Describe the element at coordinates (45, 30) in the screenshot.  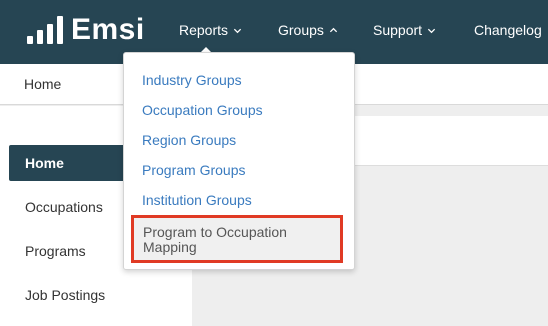
I see `bars-logo-icon` at that location.